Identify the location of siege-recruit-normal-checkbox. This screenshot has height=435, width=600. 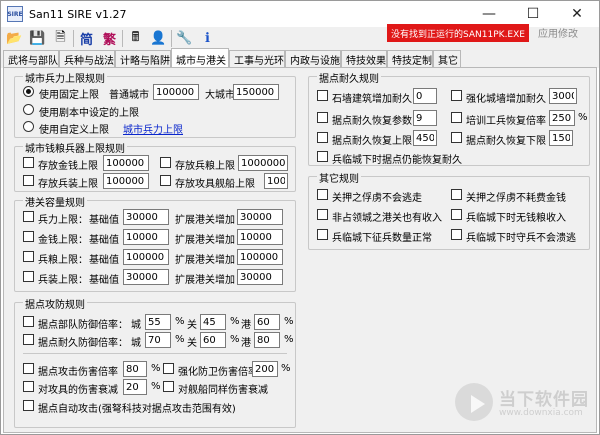
(322, 234).